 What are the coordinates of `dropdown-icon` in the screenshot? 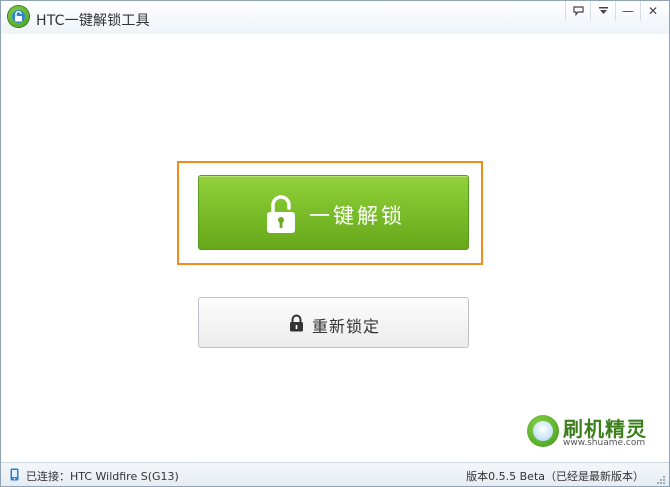 It's located at (603, 10).